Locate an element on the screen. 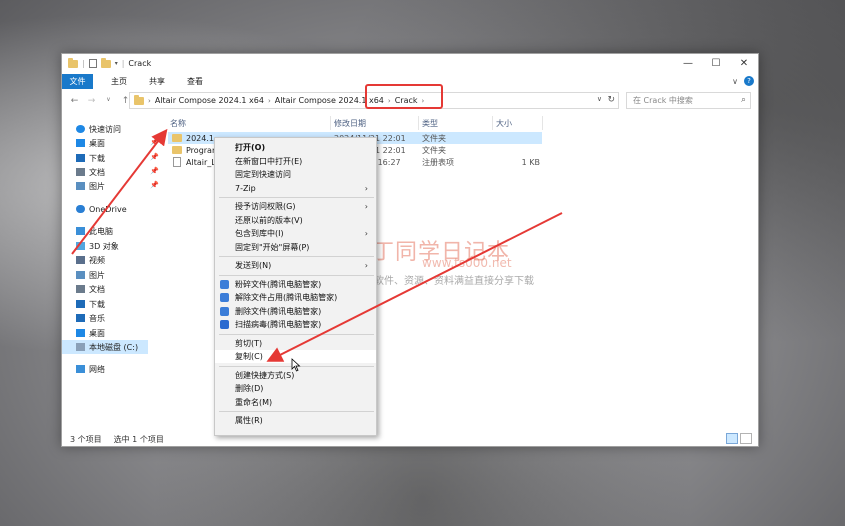  annotation-arrow-copy is located at coordinates (414, 287).